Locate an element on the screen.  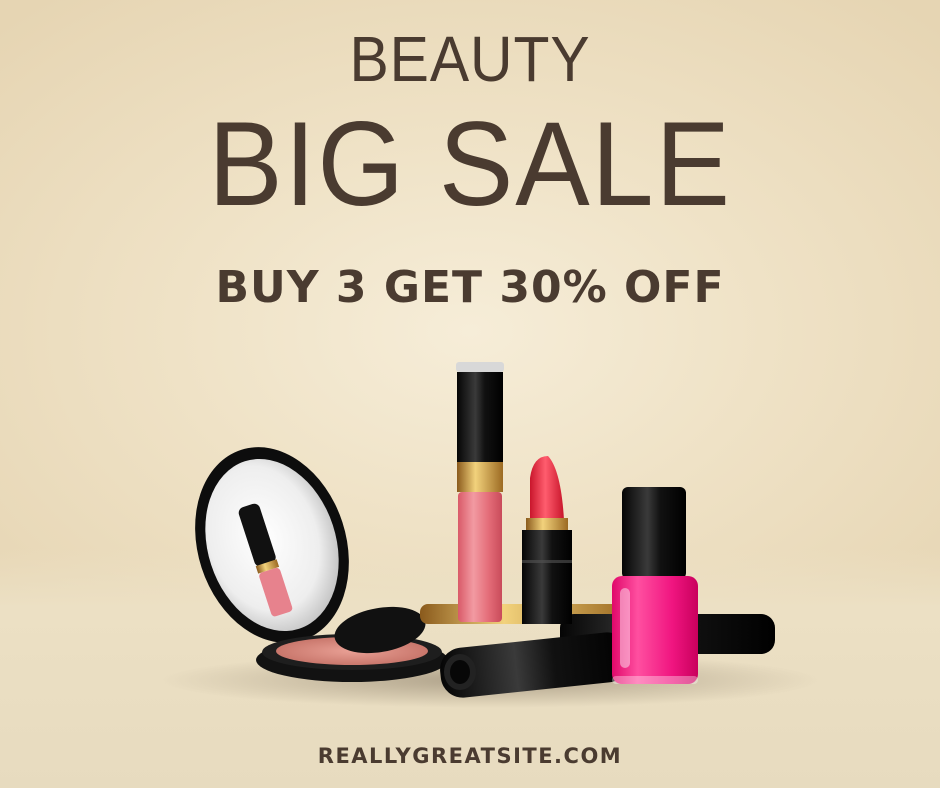
lipstick is located at coordinates (547, 540).